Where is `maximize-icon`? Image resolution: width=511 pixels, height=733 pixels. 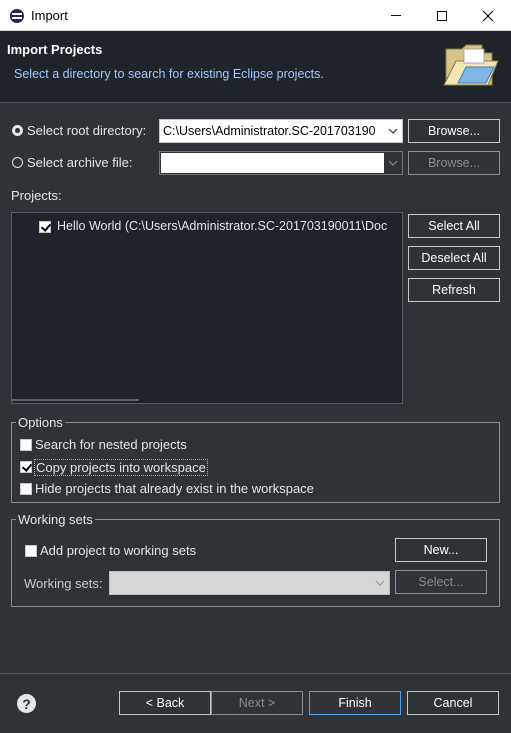 maximize-icon is located at coordinates (442, 15).